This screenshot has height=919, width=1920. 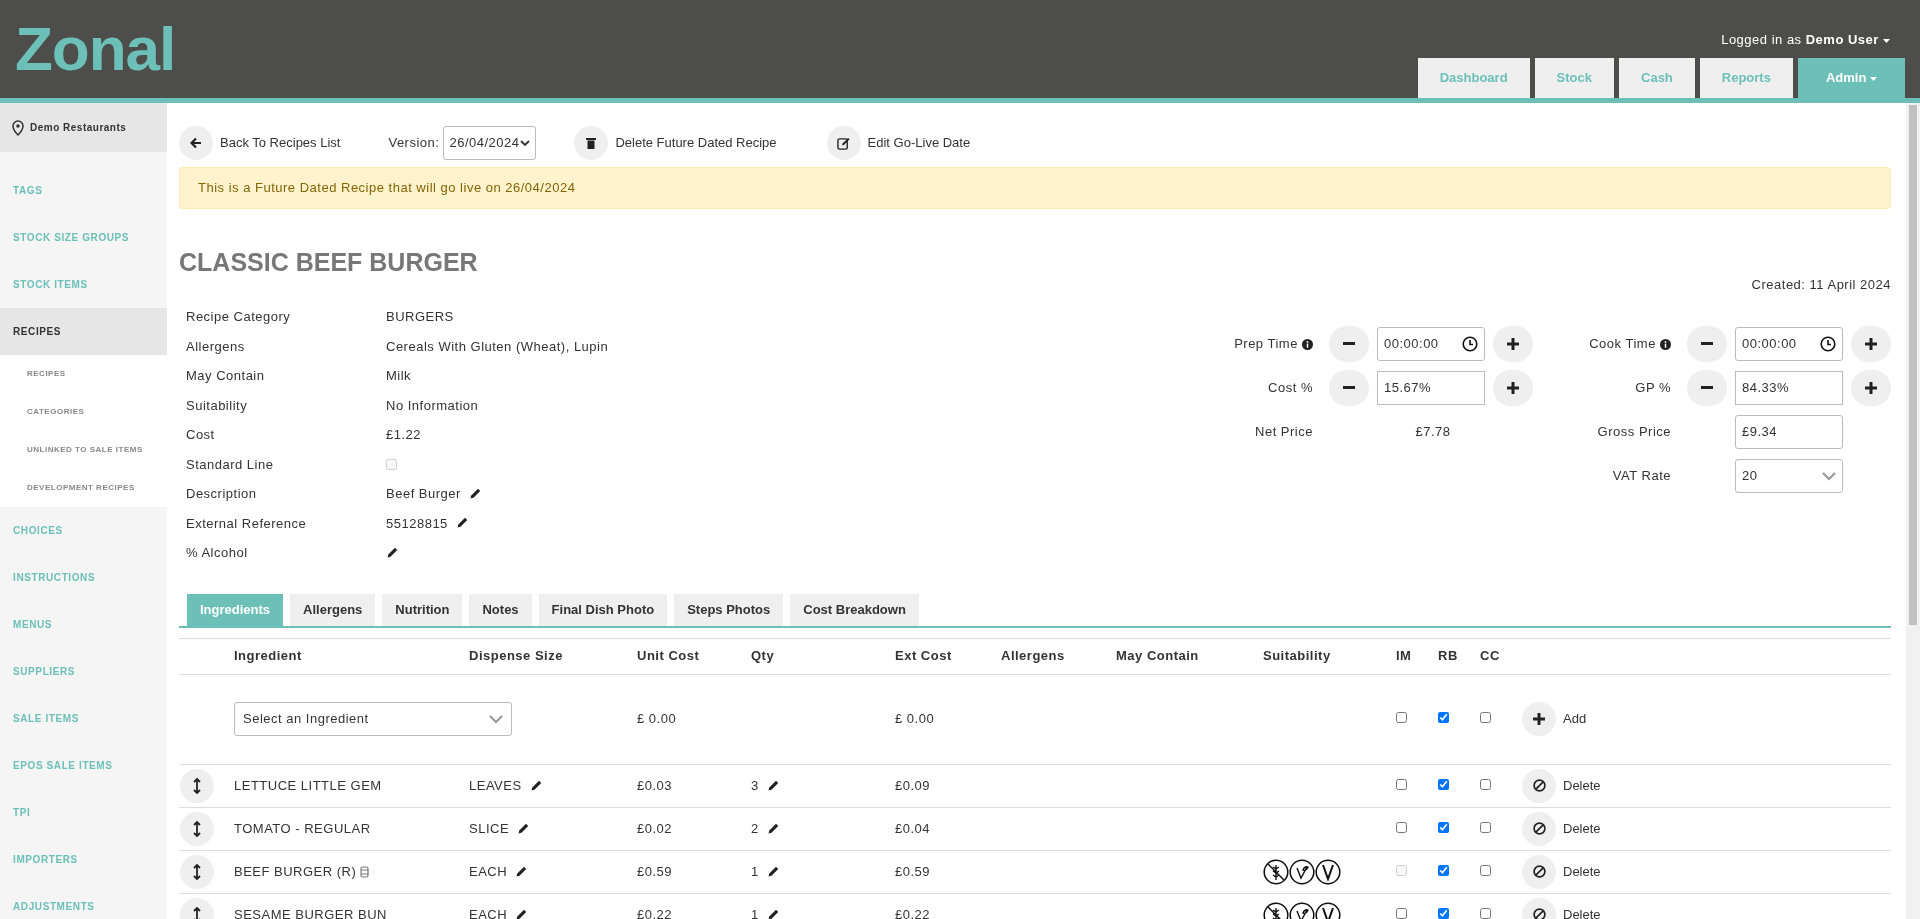 I want to click on ingredient-select: Select an Ingredient, so click(x=373, y=719).